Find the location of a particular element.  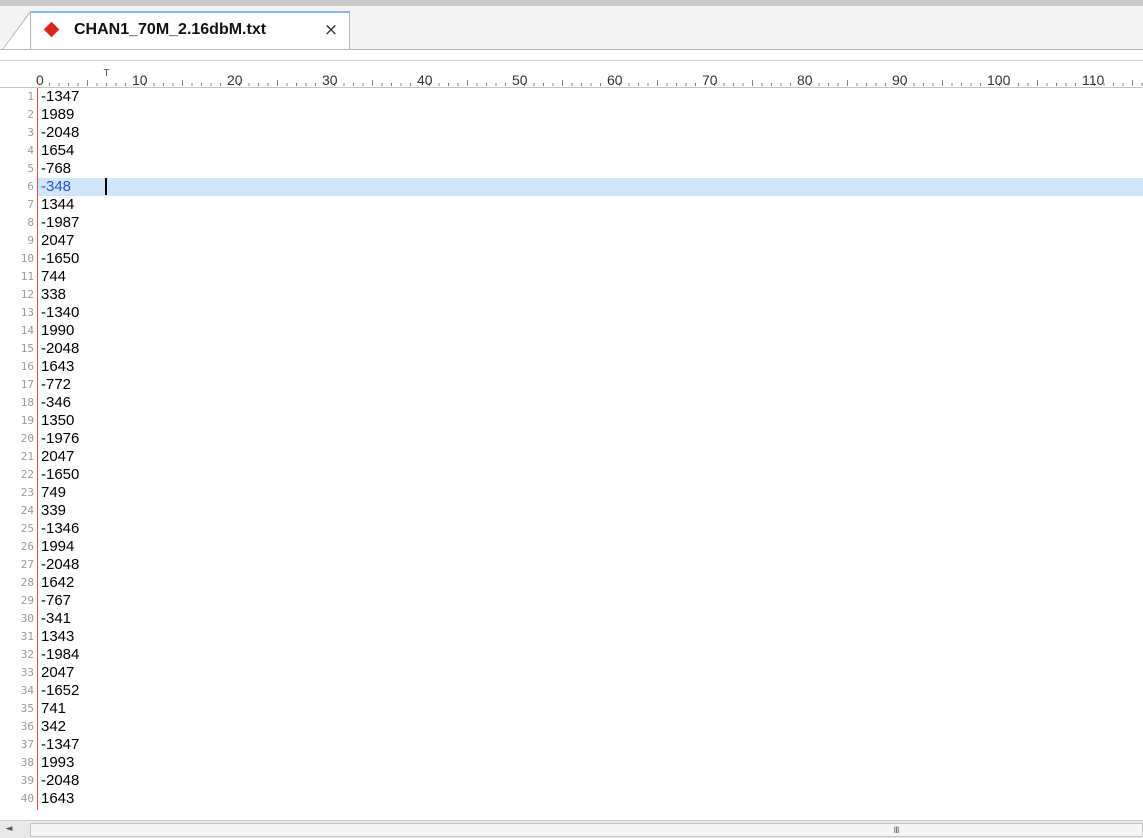

text-line: 342 is located at coordinates (53, 727).